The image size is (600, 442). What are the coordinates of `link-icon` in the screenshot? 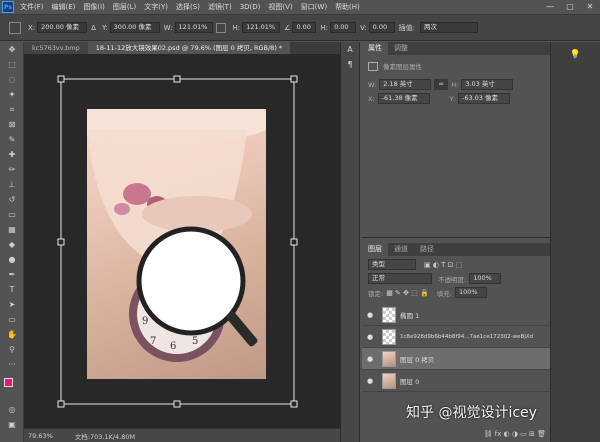 It's located at (220, 27).